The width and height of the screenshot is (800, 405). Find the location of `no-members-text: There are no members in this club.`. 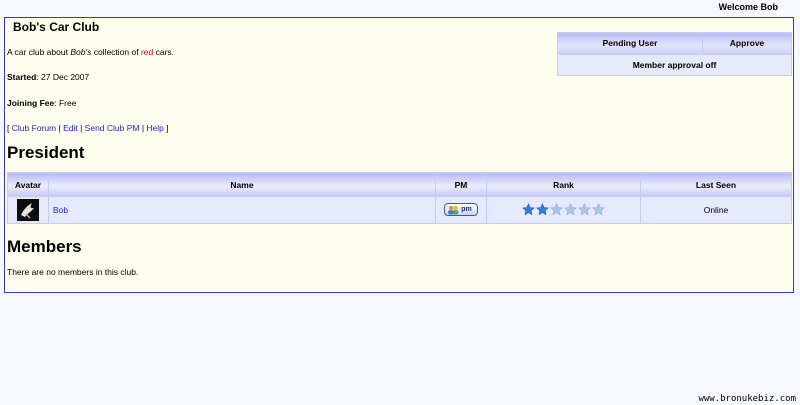

no-members-text: There are no members in this club. is located at coordinates (73, 272).